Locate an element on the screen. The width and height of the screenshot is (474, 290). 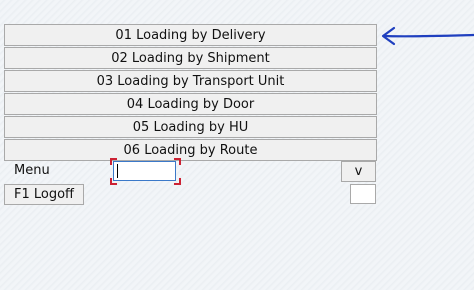
logoff-button-label: F1 Logoff is located at coordinates (43, 194).